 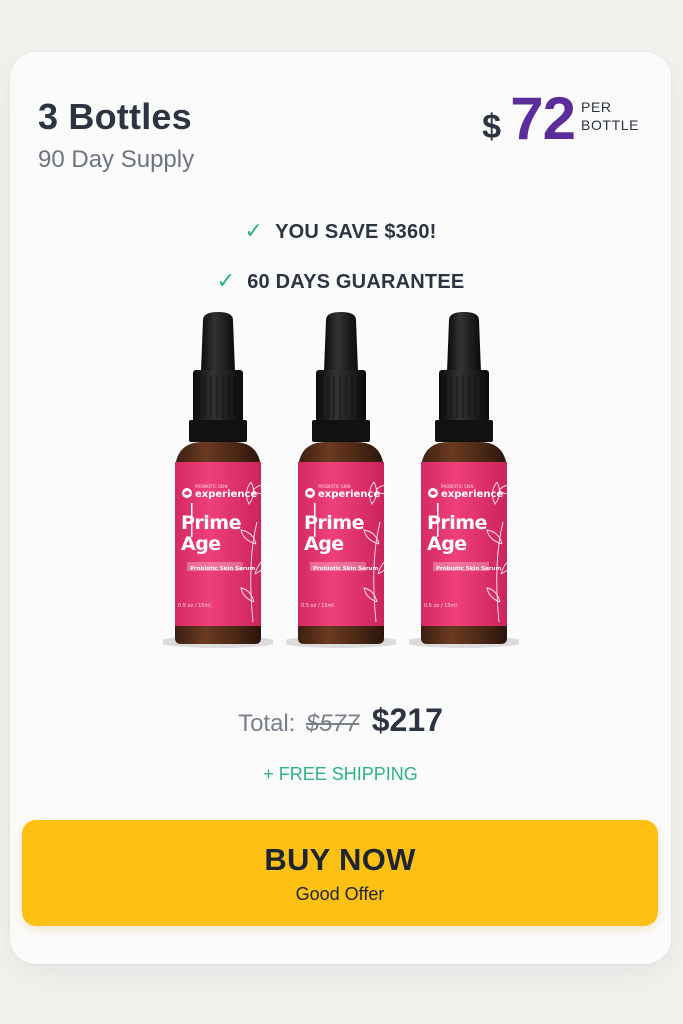 I want to click on per-bottle-label: PER BOTTLE, so click(x=612, y=116).